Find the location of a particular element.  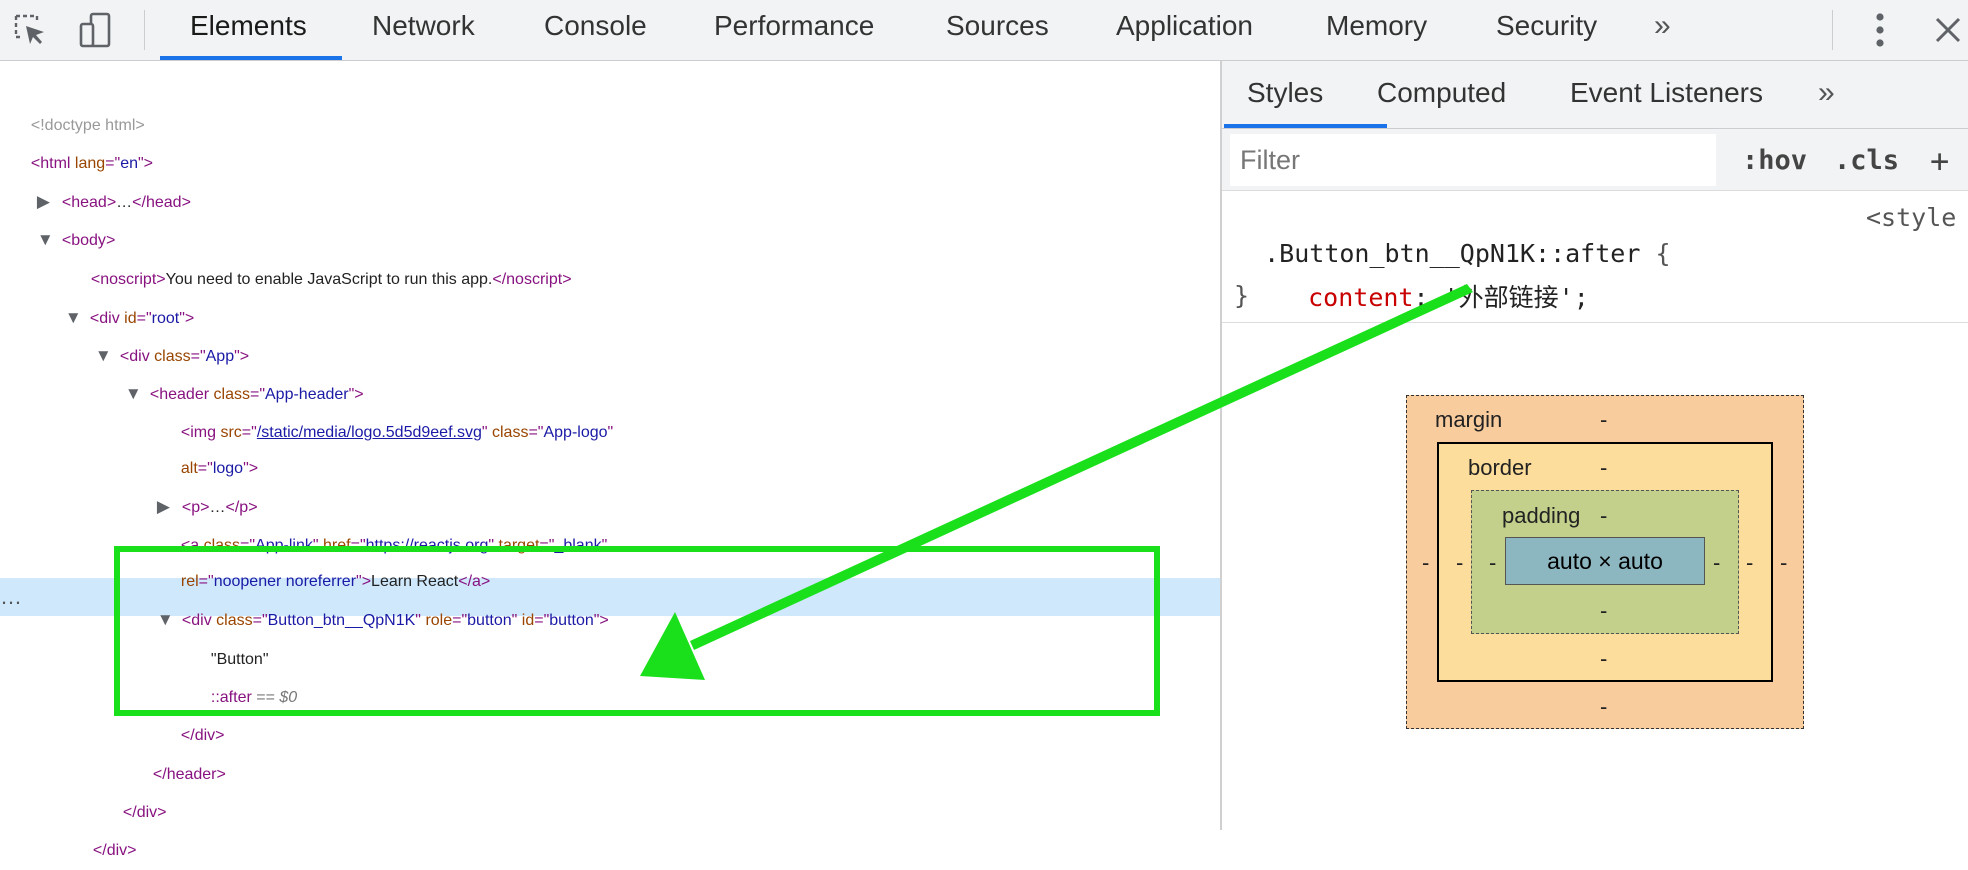

new-rule-button: + is located at coordinates (1939, 161).